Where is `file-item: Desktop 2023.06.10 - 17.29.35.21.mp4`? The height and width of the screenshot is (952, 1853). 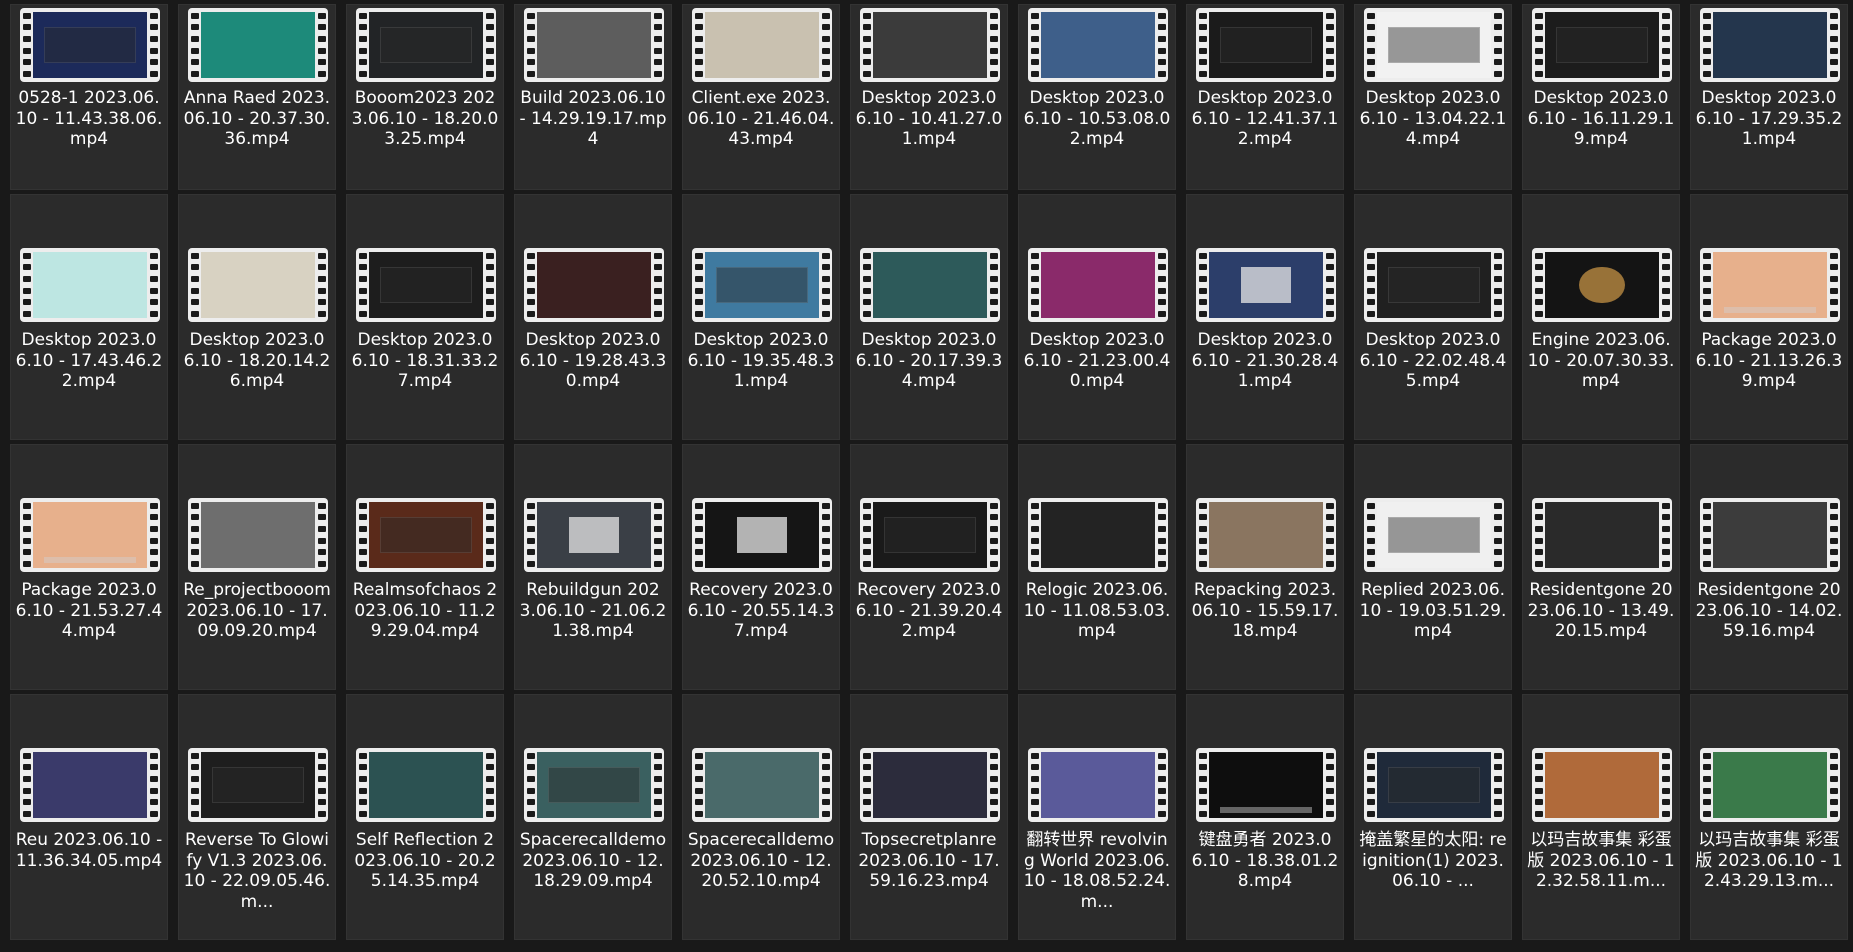
file-item: Desktop 2023.06.10 - 17.29.35.21.mp4 is located at coordinates (1769, 97).